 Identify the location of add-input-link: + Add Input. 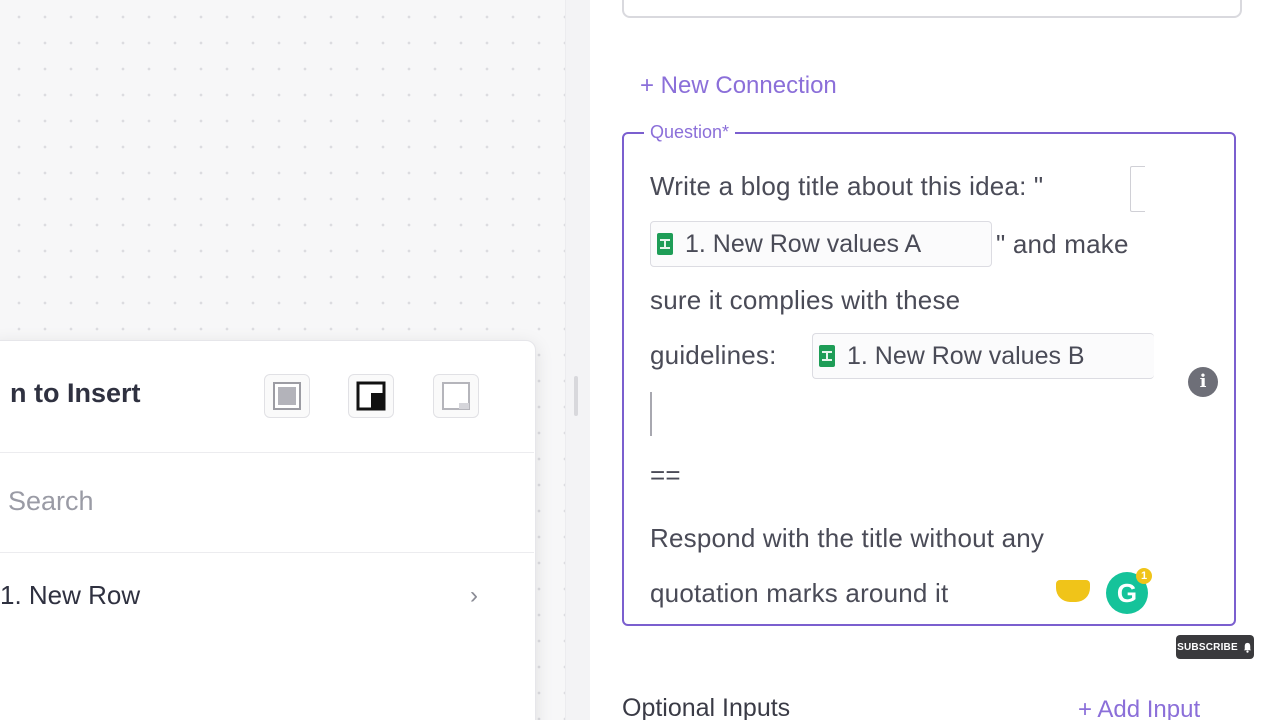
(1139, 708).